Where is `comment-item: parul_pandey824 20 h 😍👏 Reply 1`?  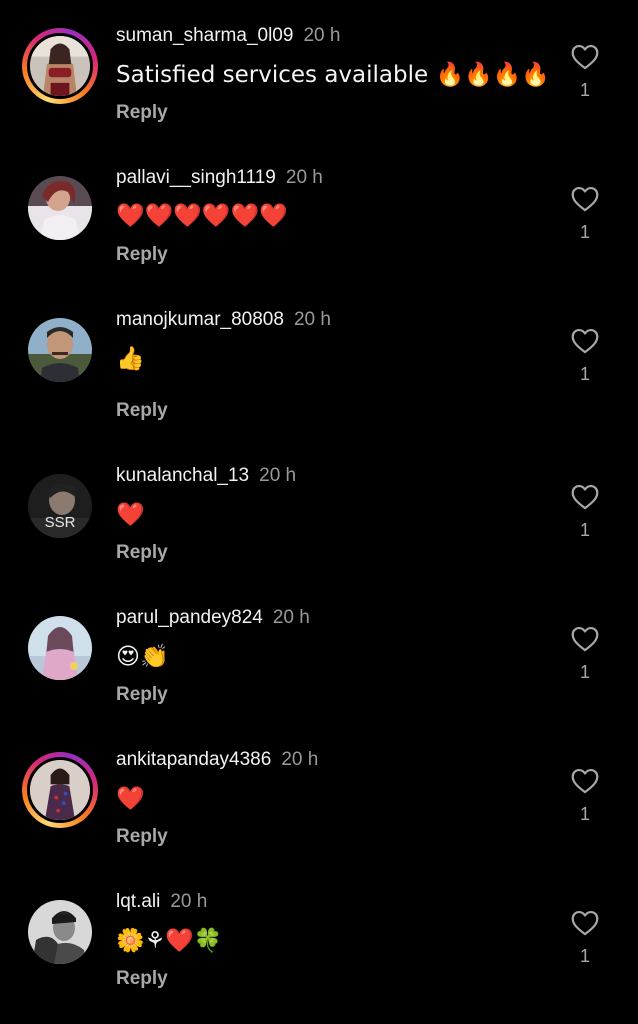
comment-item: parul_pandey824 20 h 😍👏 Reply 1 is located at coordinates (319, 651).